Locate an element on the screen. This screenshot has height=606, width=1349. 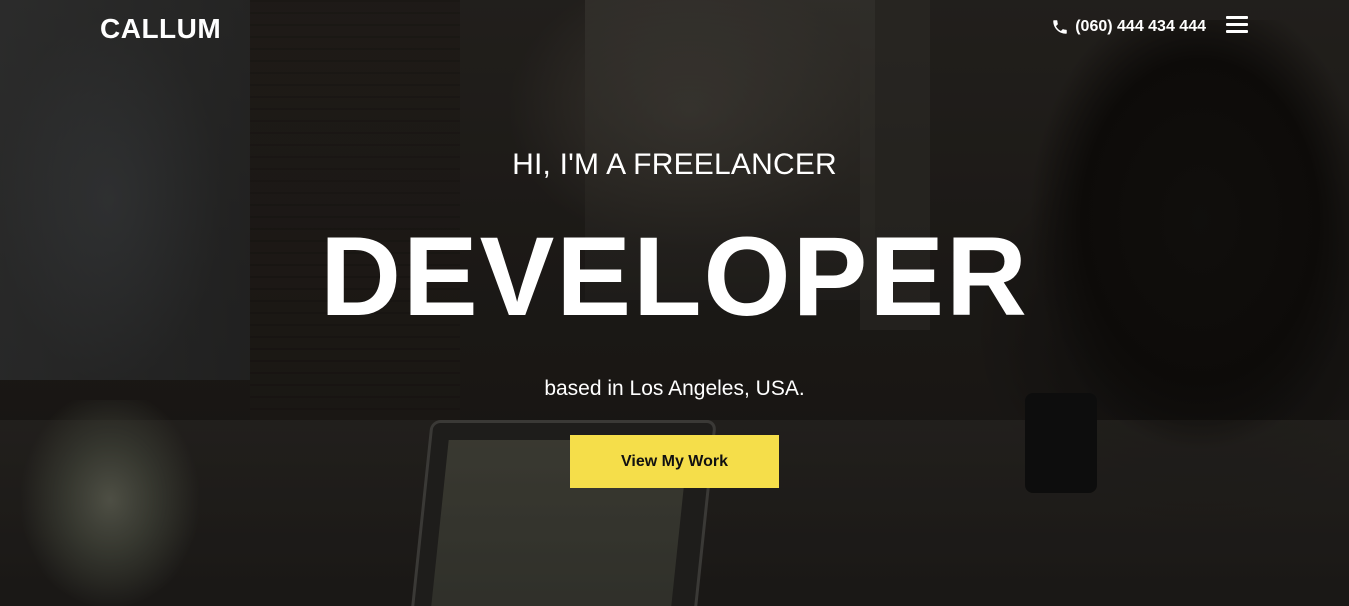
view-my-work-button: View My Work is located at coordinates (674, 461).